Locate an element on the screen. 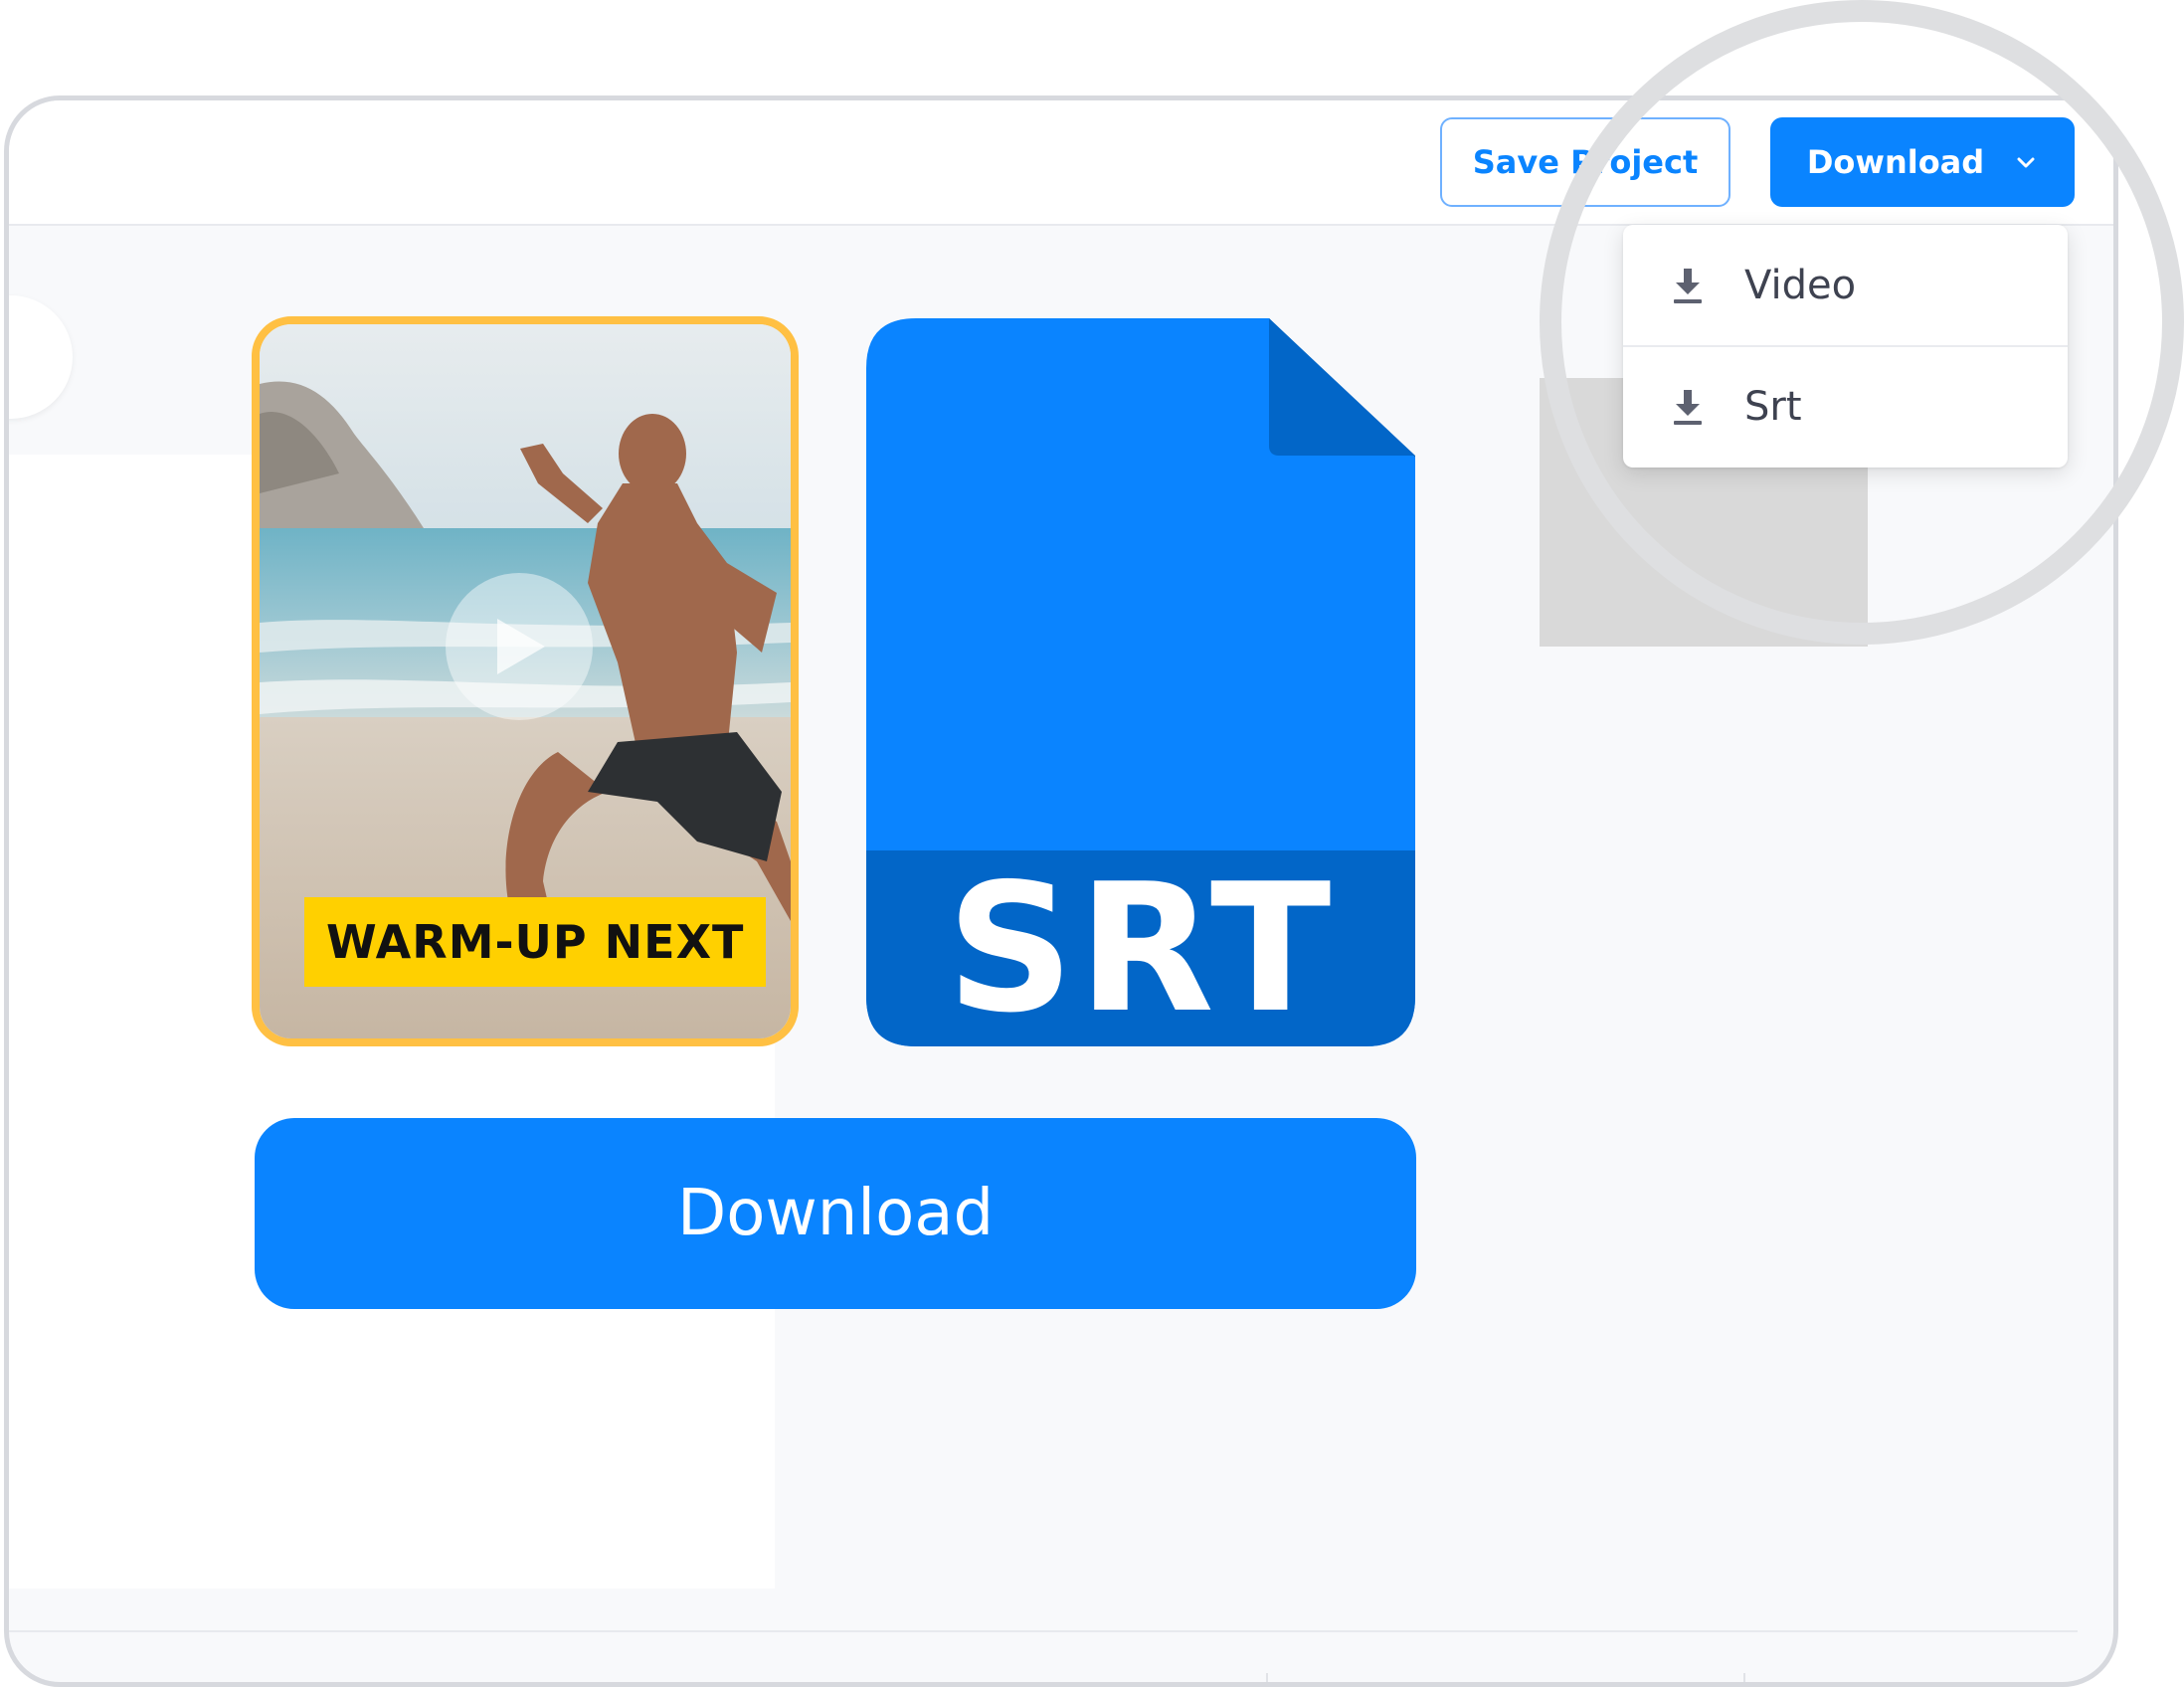  file-type-label: SRT is located at coordinates (1141, 948).